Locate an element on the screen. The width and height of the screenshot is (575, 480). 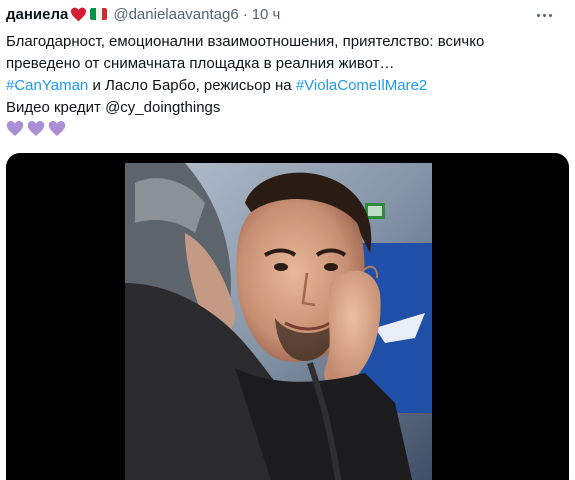
author-handle: @danielaavantag6 is located at coordinates (175, 14).